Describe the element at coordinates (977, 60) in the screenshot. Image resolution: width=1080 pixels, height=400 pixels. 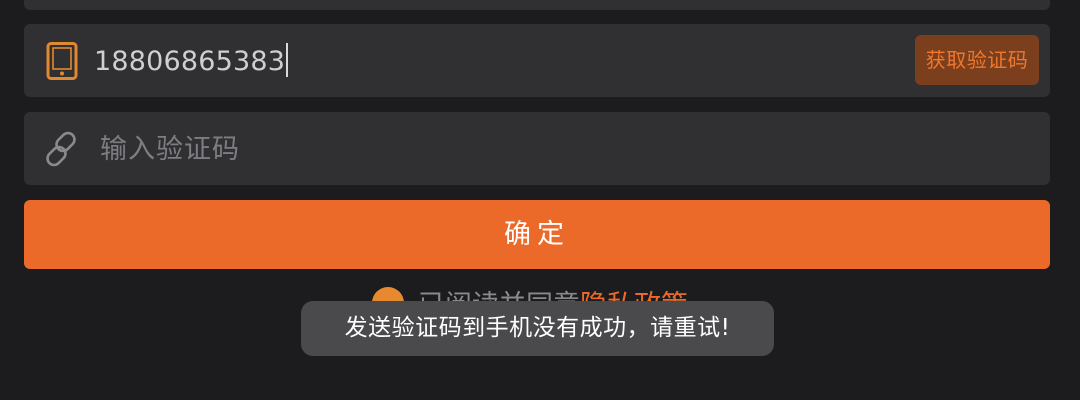
I see `get-verification-code-button: 获取验证码` at that location.